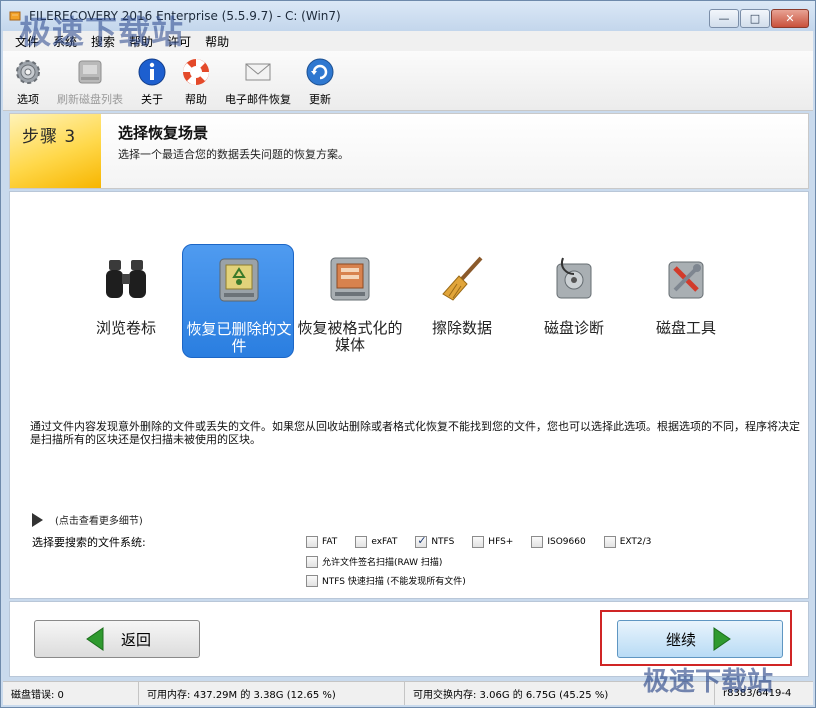  I want to click on ntfs-quick-scan-option: NTFS 快速扫描 (不能发现所有文件), so click(386, 580).